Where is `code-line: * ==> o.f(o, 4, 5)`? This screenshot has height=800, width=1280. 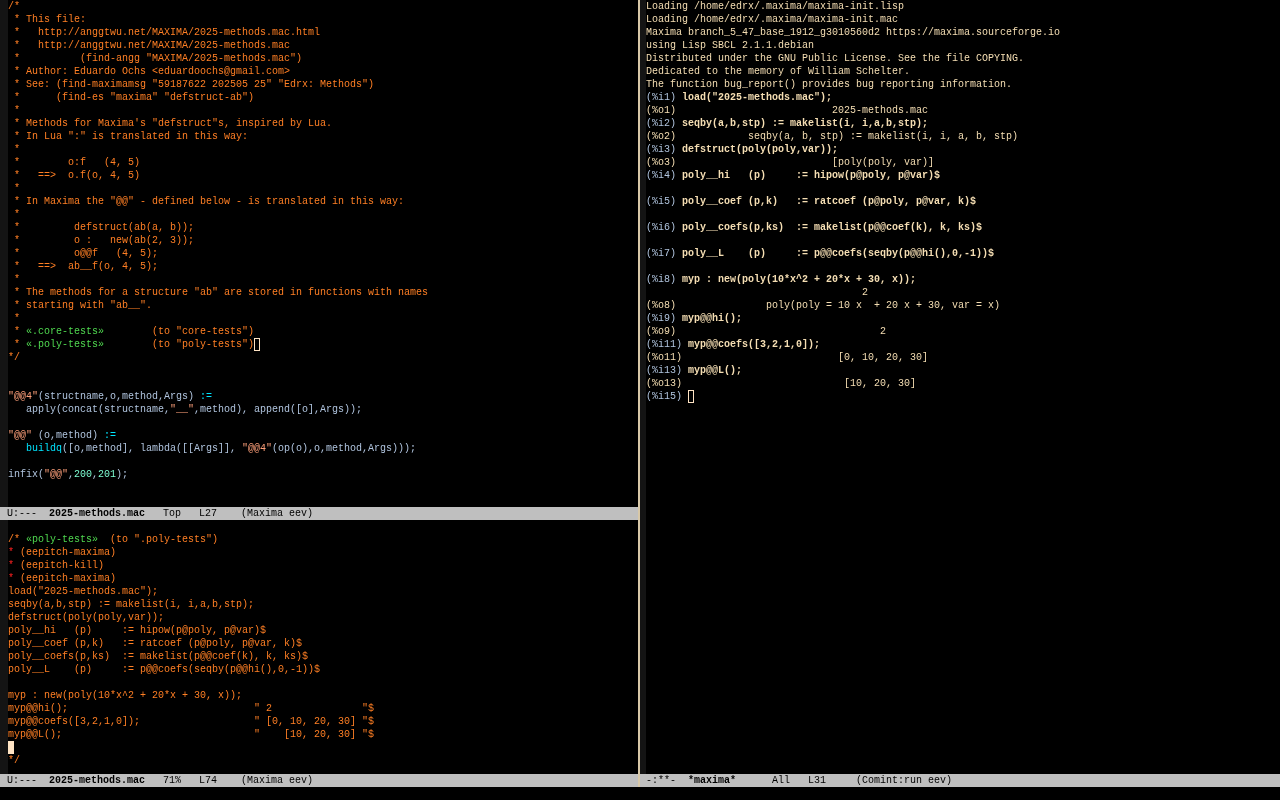
code-line: * ==> o.f(o, 4, 5) is located at coordinates (77, 175).